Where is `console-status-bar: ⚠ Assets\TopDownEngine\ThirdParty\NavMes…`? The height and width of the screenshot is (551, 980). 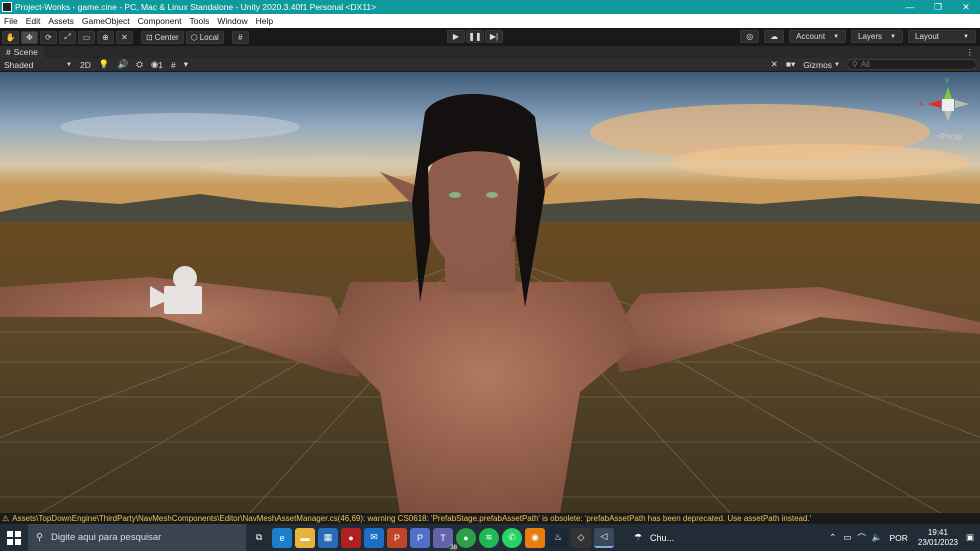 console-status-bar: ⚠ Assets\TopDownEngine\ThirdParty\NavMes… is located at coordinates (490, 518).